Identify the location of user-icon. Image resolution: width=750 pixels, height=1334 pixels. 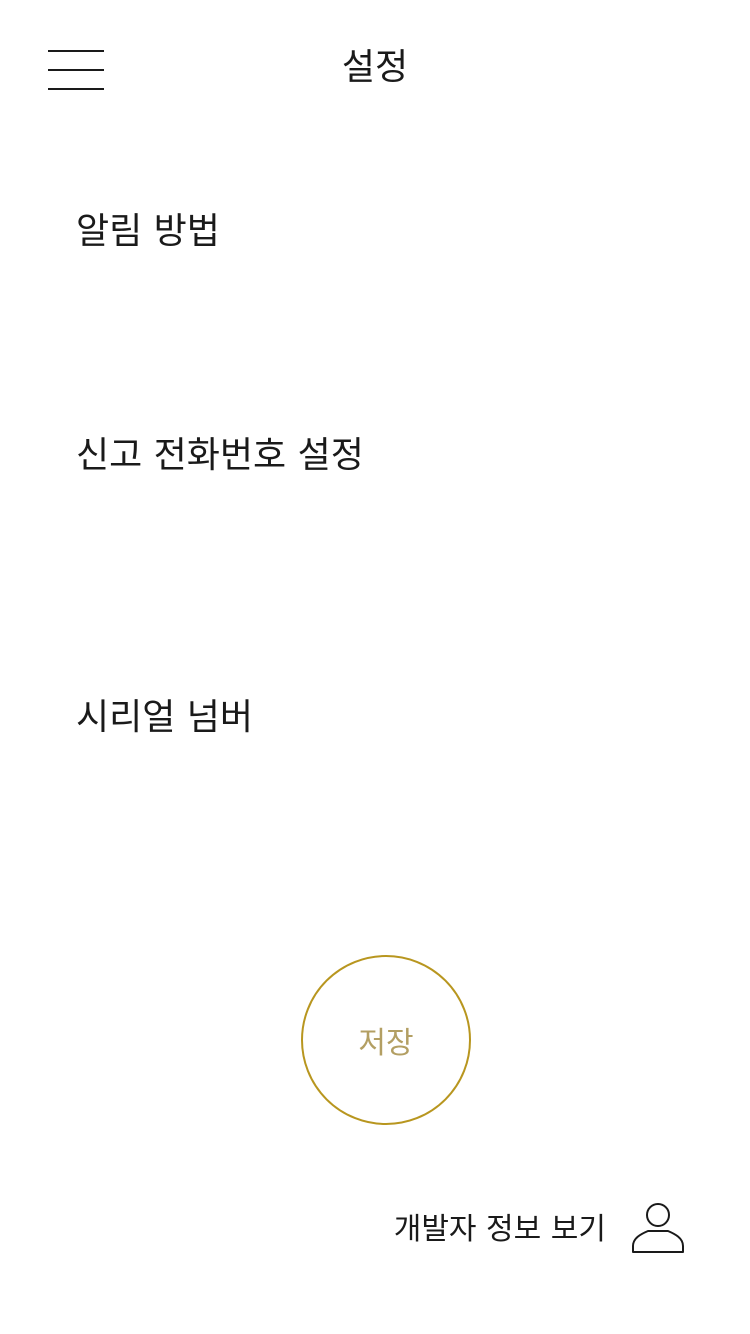
(658, 1228).